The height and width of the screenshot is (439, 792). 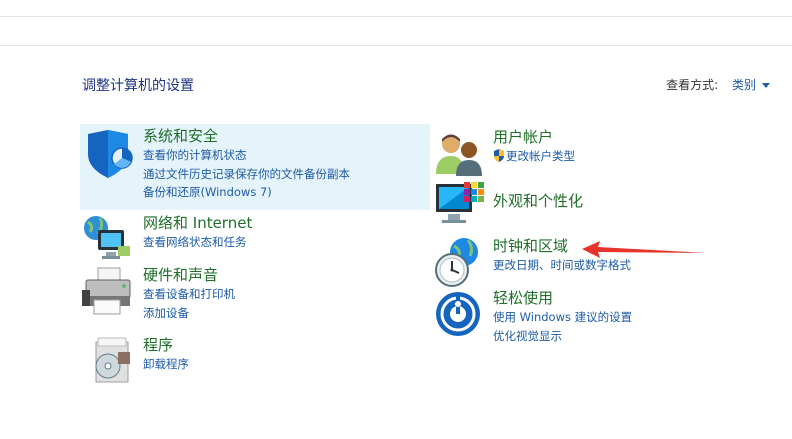 I want to click on users-icon, so click(x=459, y=155).